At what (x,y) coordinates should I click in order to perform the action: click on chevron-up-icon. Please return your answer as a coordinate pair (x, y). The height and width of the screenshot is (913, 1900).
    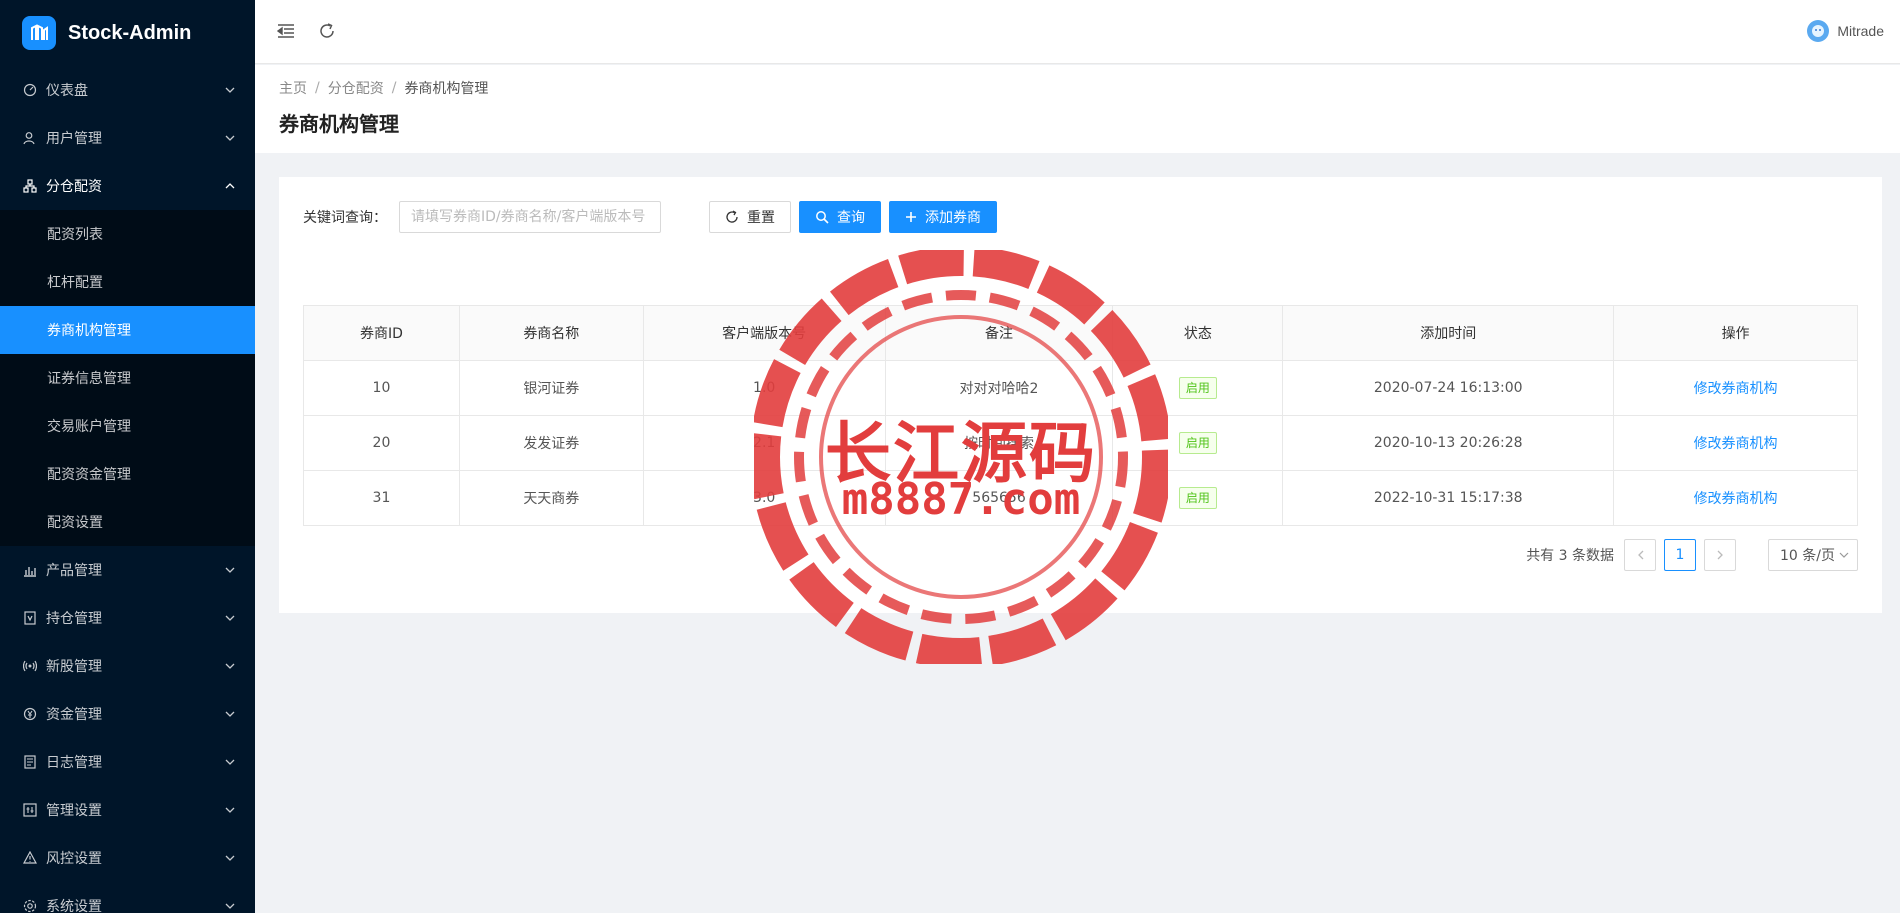
    Looking at the image, I should click on (230, 186).